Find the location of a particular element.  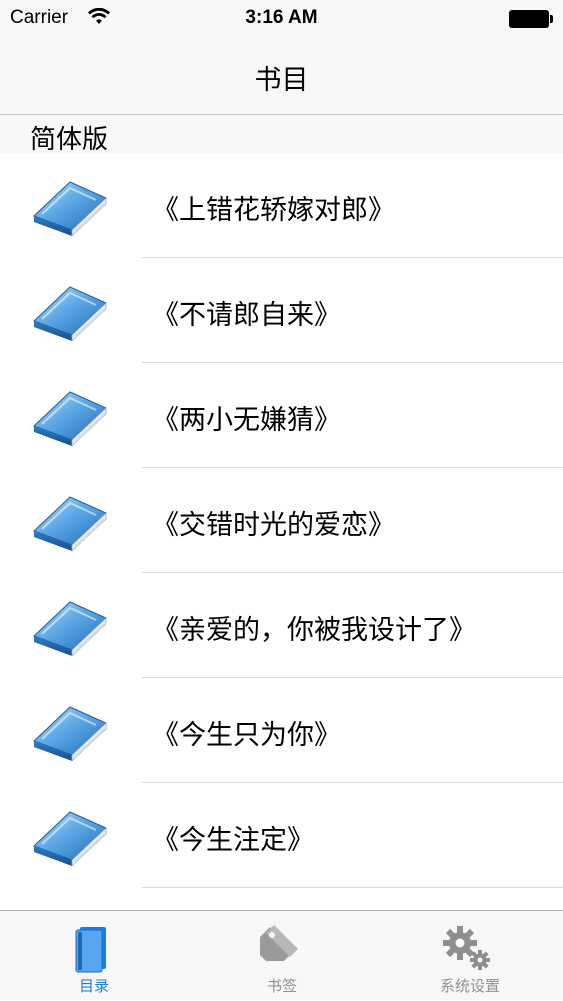

section-header: 简体版 is located at coordinates (281, 135).